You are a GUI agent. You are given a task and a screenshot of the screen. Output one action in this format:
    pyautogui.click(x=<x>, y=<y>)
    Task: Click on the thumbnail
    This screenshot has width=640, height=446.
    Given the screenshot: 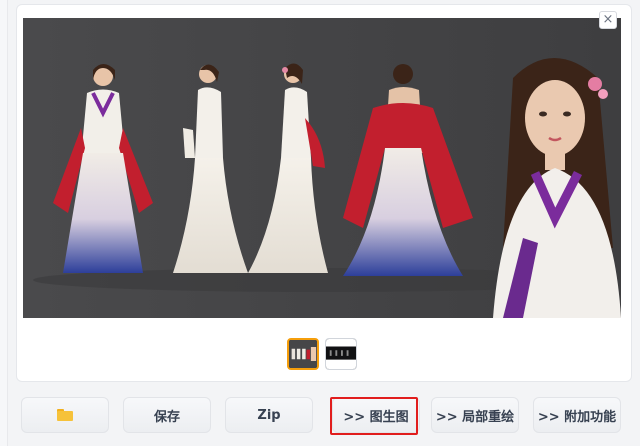 What is the action you would take?
    pyautogui.click(x=341, y=354)
    